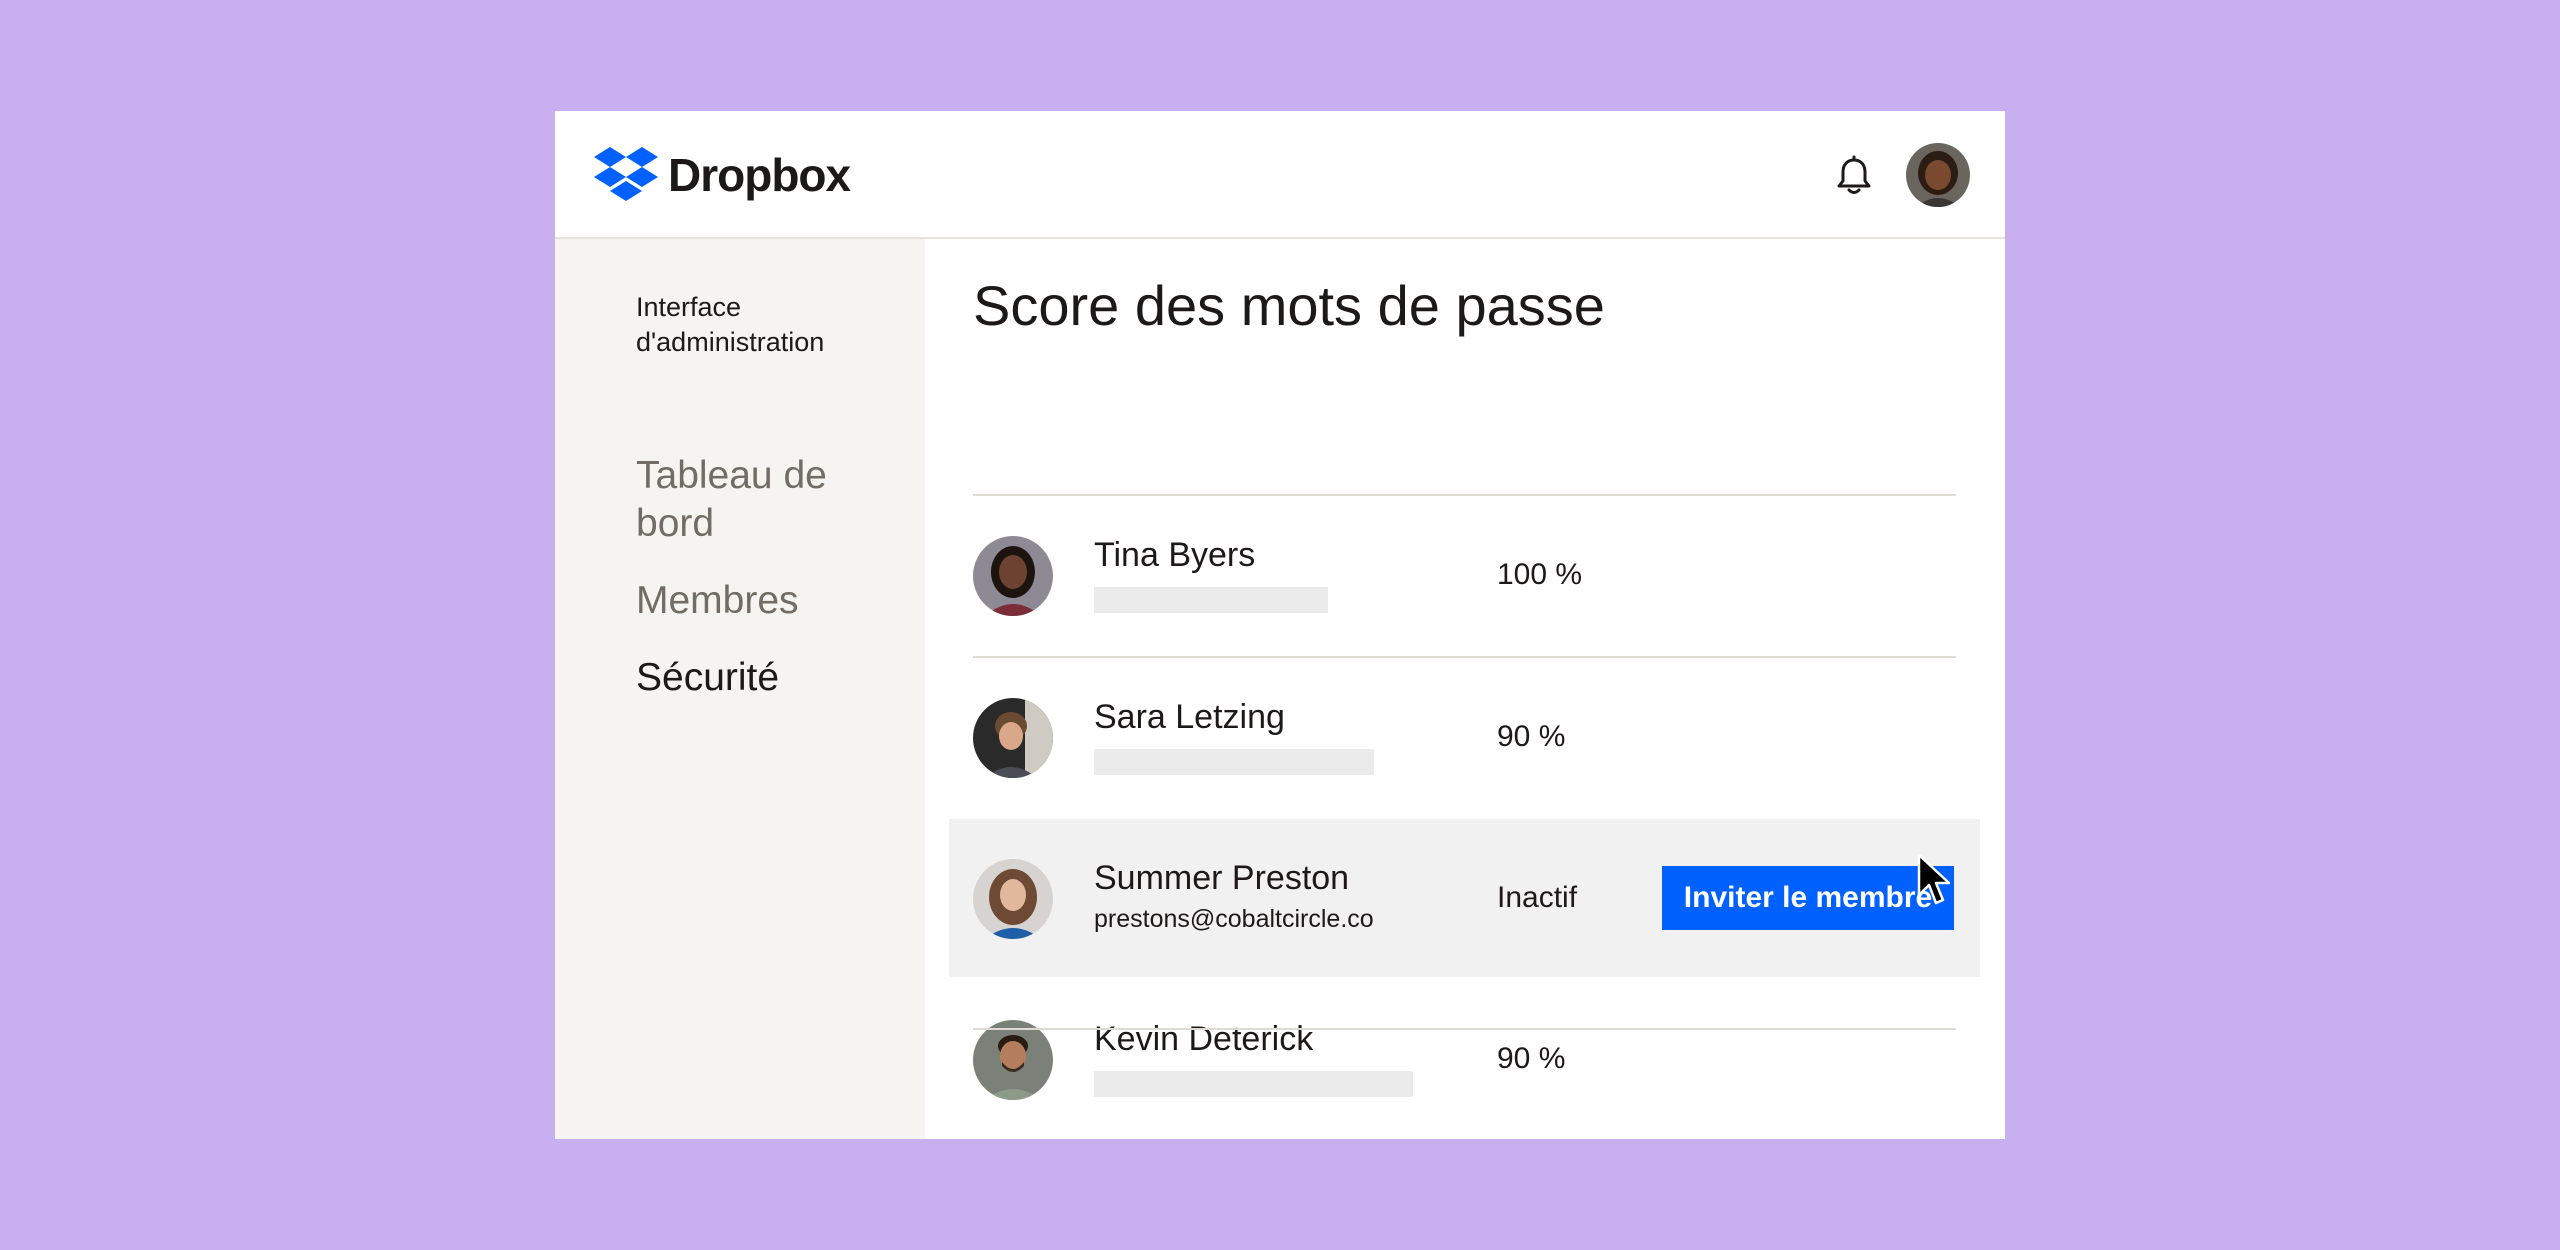  What do you see at coordinates (1854, 176) in the screenshot?
I see `bell-icon` at bounding box center [1854, 176].